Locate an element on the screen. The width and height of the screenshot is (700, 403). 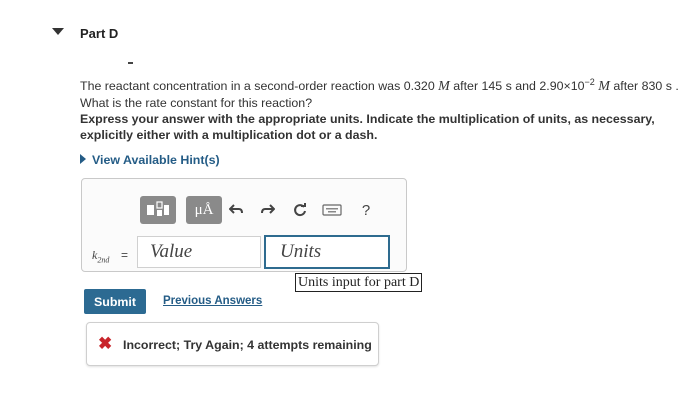
reset-button is located at coordinates (300, 210).